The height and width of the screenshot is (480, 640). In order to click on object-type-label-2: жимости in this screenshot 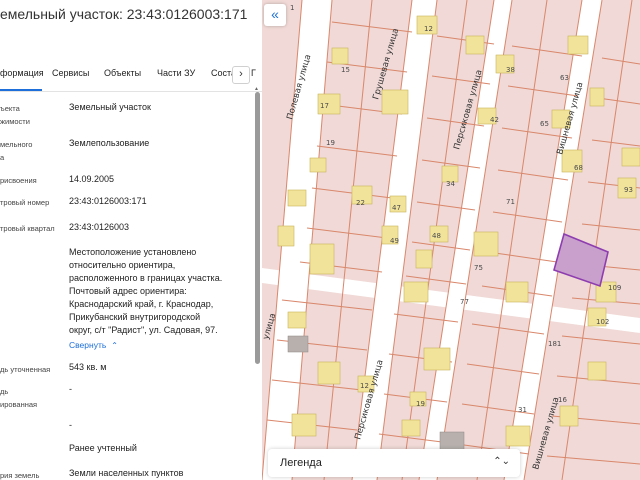, I will do `click(15, 121)`.